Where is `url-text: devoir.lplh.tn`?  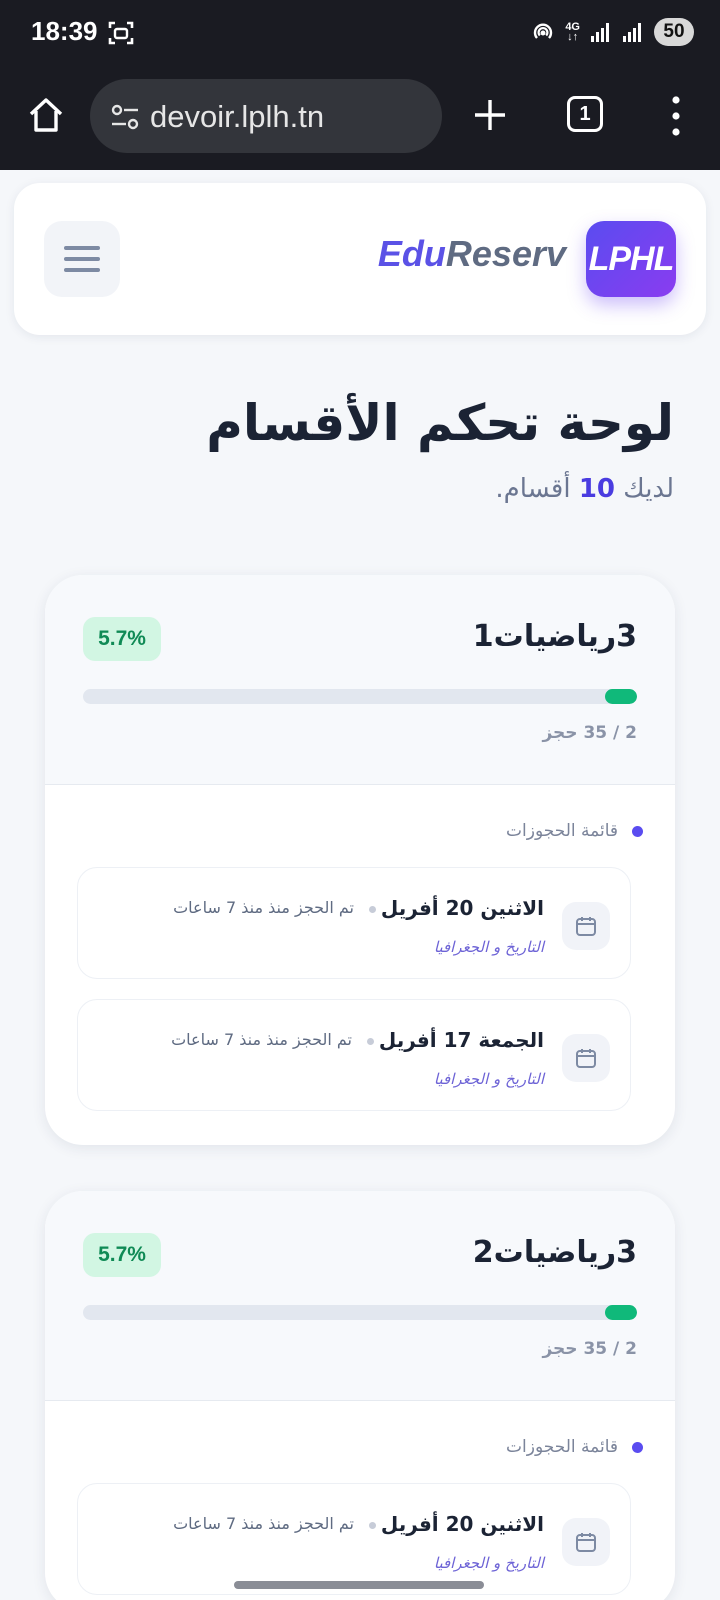 url-text: devoir.lplh.tn is located at coordinates (237, 117).